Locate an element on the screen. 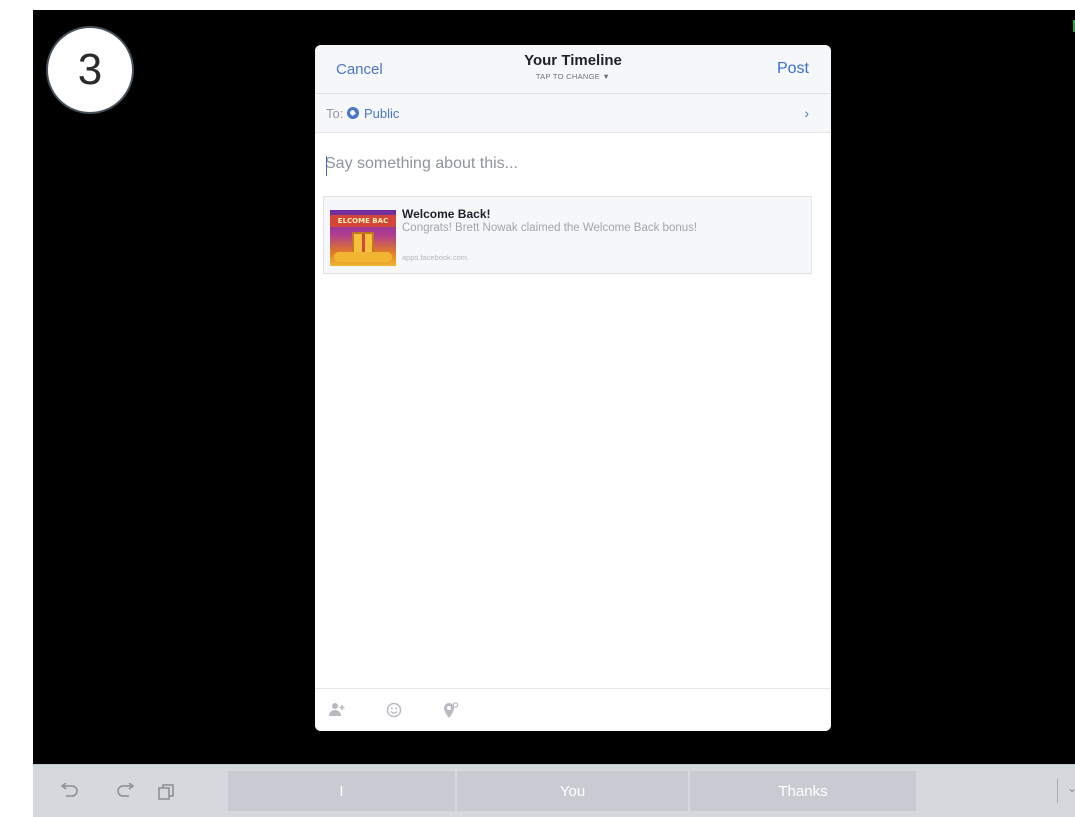 The height and width of the screenshot is (817, 1075). dialog-footer-toolbar is located at coordinates (573, 709).